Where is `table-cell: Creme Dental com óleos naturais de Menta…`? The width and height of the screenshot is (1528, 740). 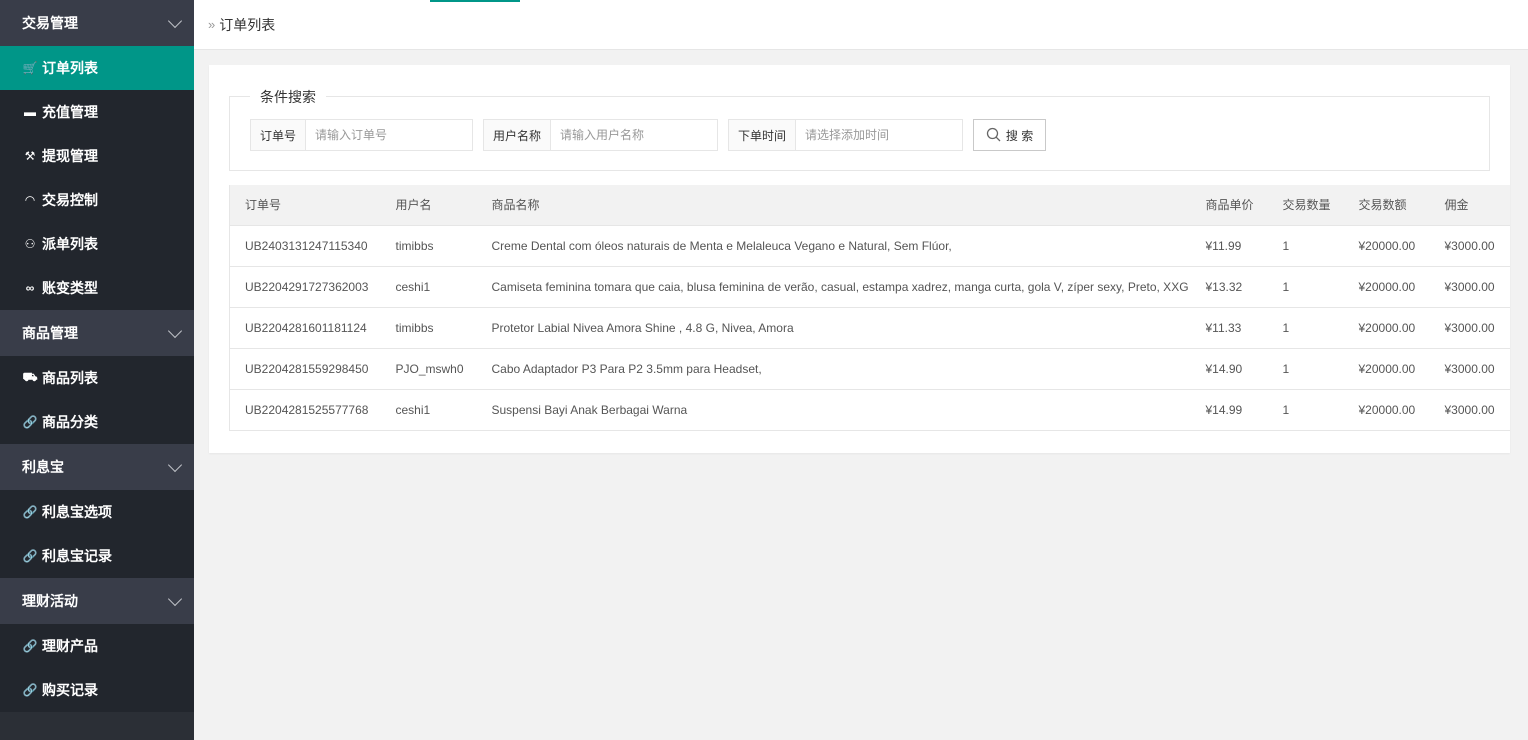
table-cell: Creme Dental com óleos naturais de Menta… is located at coordinates (833, 246).